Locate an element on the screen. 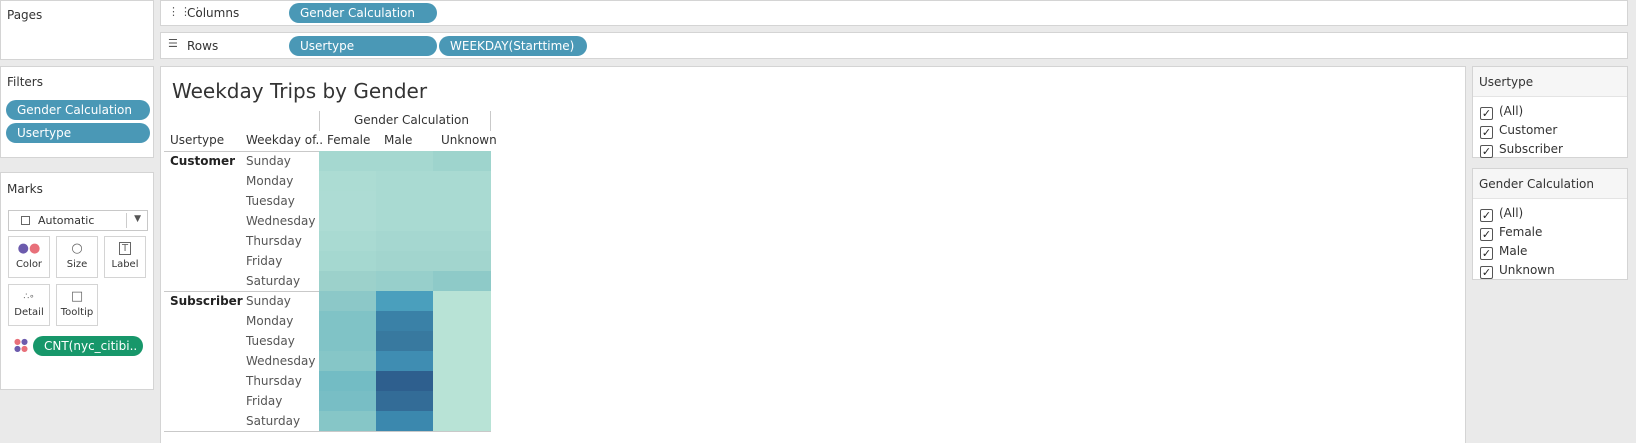 This screenshot has height=443, width=1636. label-icon: T is located at coordinates (125, 248).